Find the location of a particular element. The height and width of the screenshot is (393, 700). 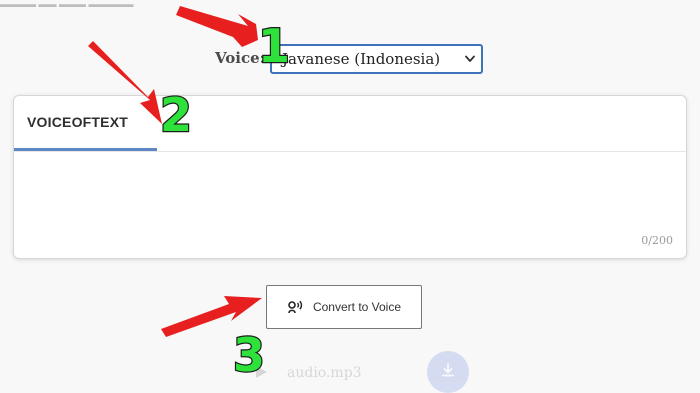

chevron-down-icon is located at coordinates (470, 59).